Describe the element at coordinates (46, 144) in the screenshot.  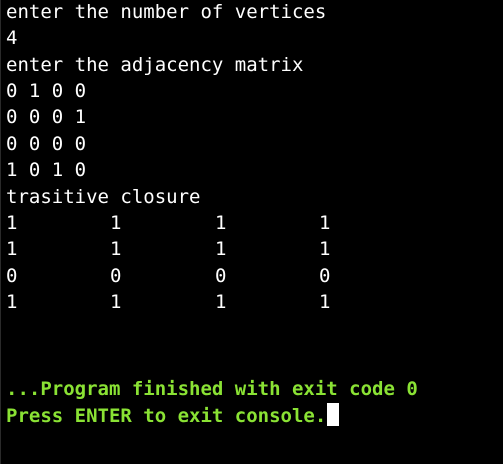
I see `console-line-6: 0 0 0 0` at that location.